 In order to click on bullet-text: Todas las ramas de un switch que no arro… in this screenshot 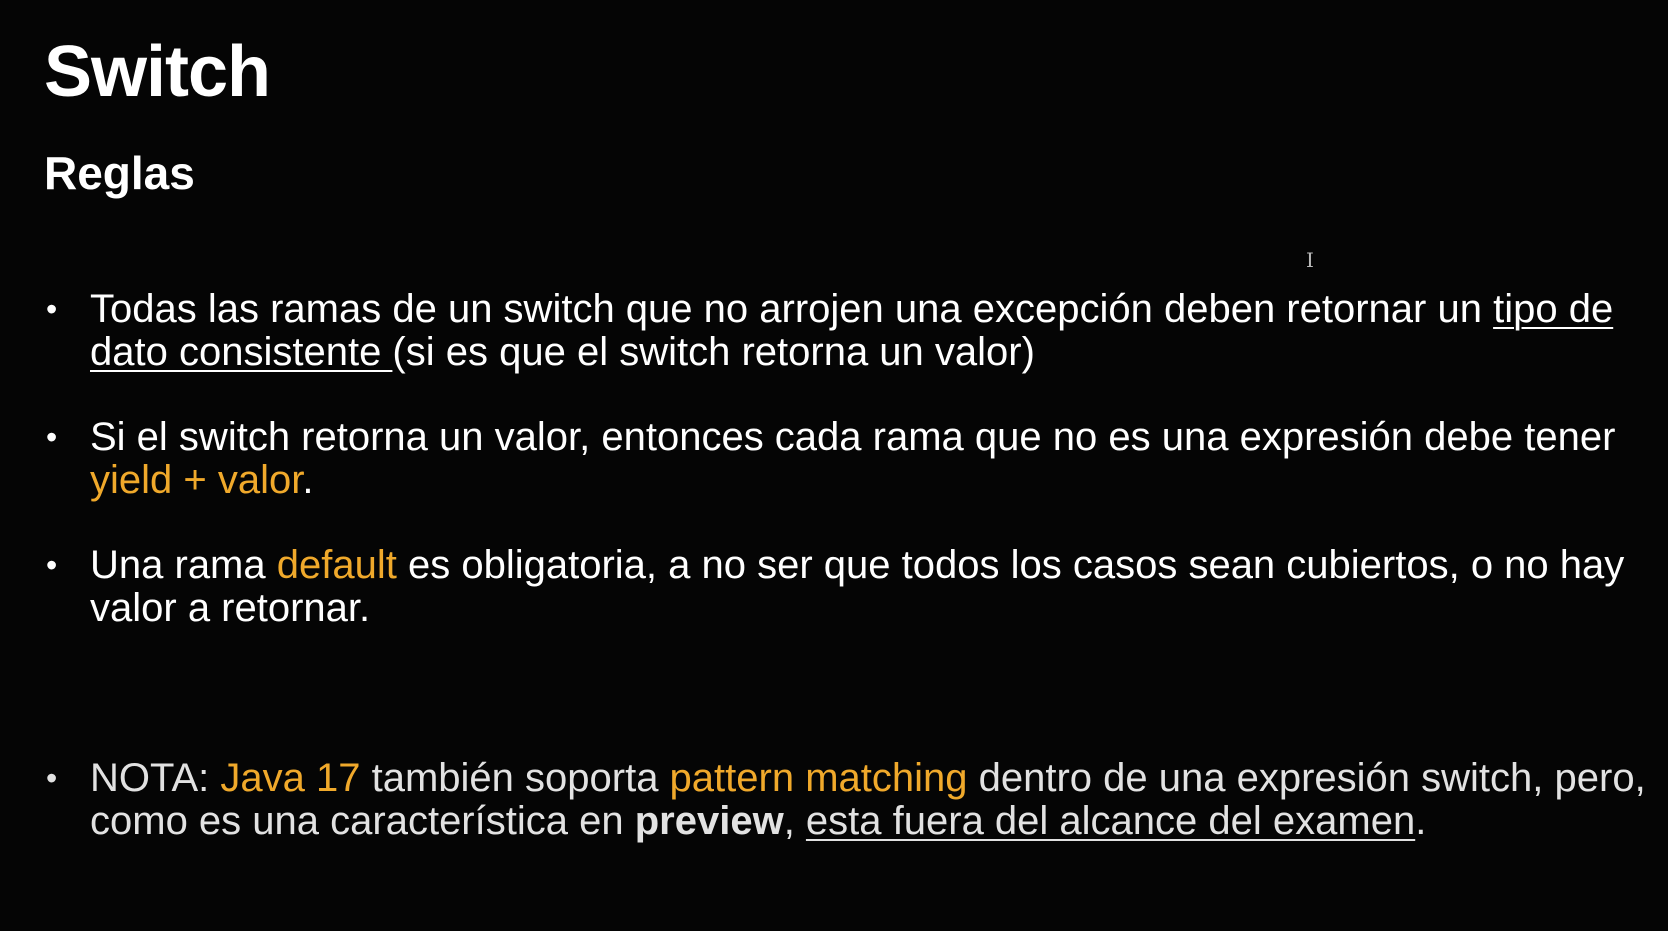, I will do `click(875, 331)`.